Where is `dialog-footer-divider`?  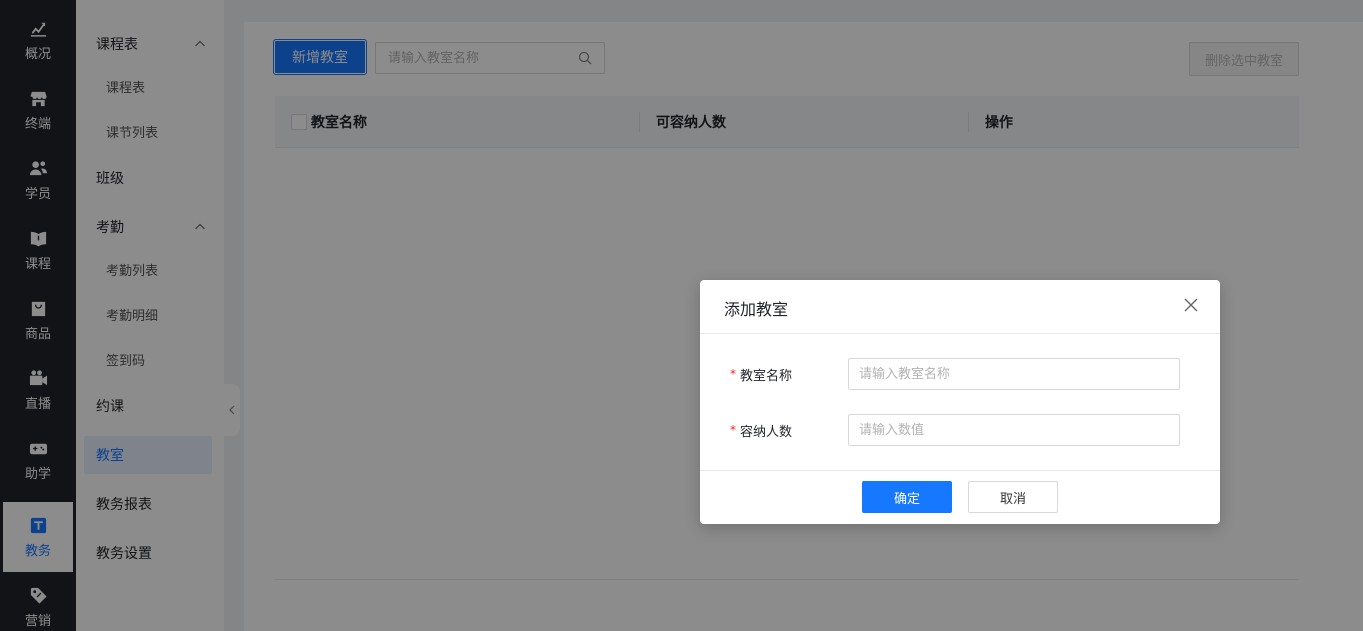 dialog-footer-divider is located at coordinates (960, 470).